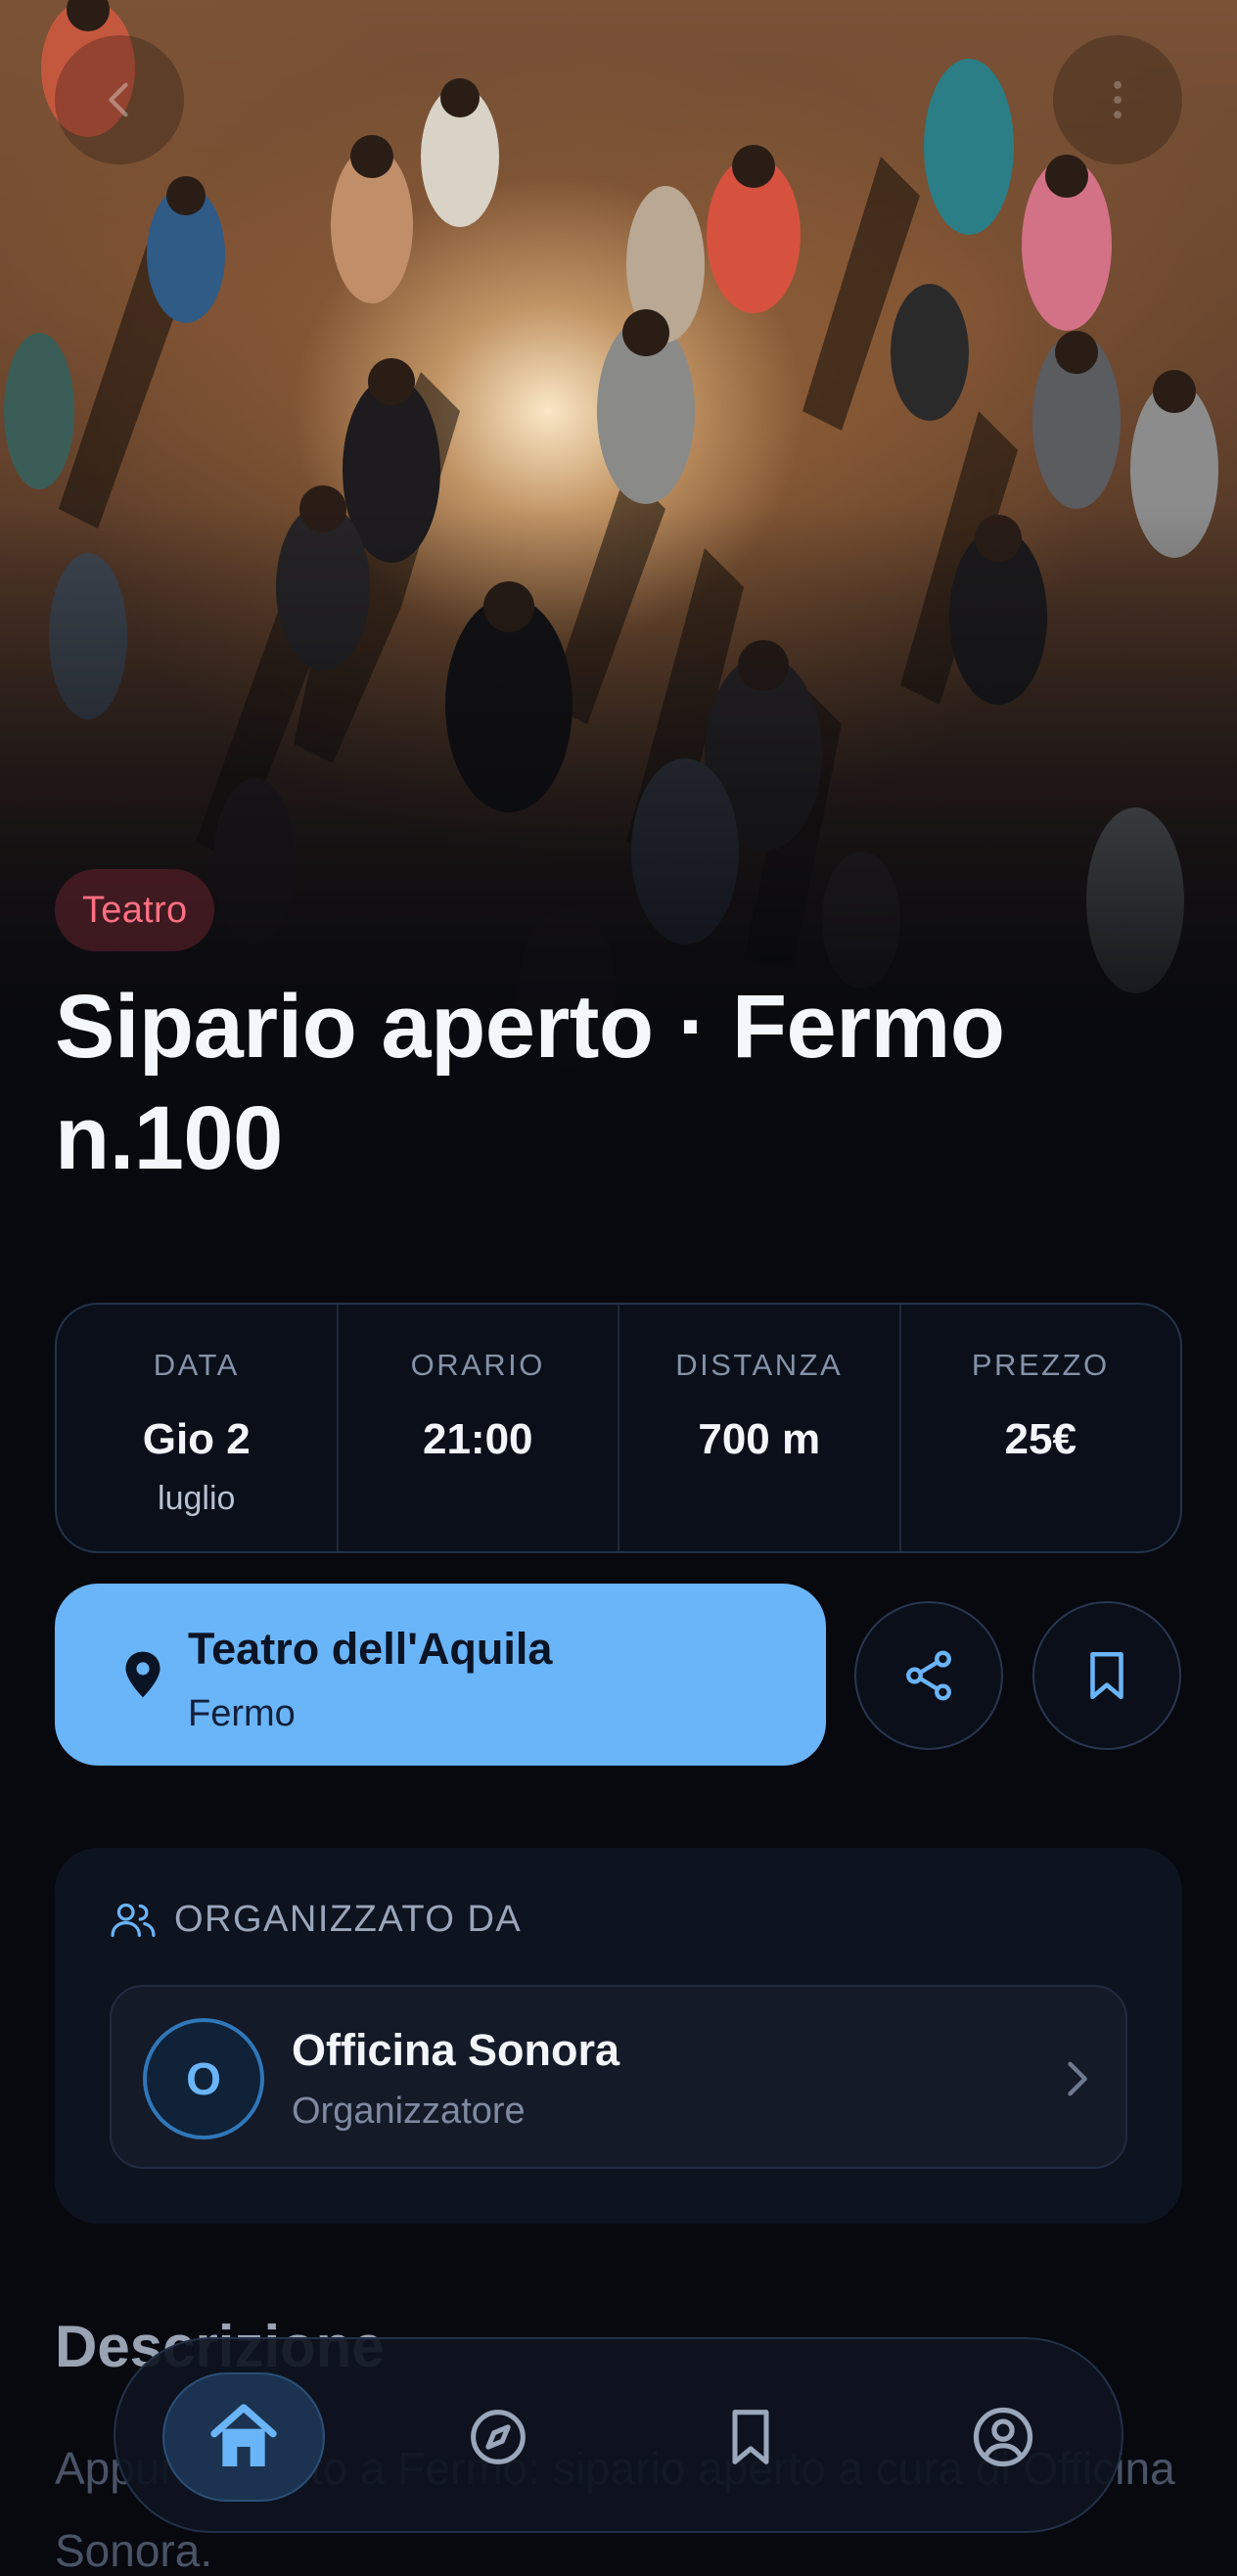 This screenshot has width=1237, height=2576. I want to click on detail-price: PREZZO 25€, so click(1041, 1428).